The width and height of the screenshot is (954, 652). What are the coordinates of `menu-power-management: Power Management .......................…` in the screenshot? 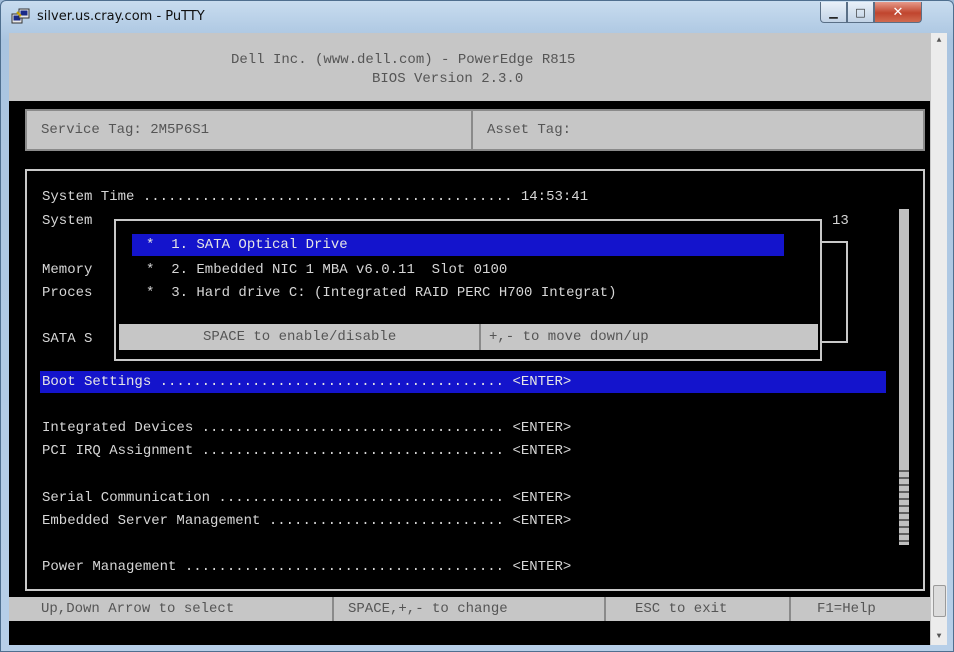 It's located at (306, 567).